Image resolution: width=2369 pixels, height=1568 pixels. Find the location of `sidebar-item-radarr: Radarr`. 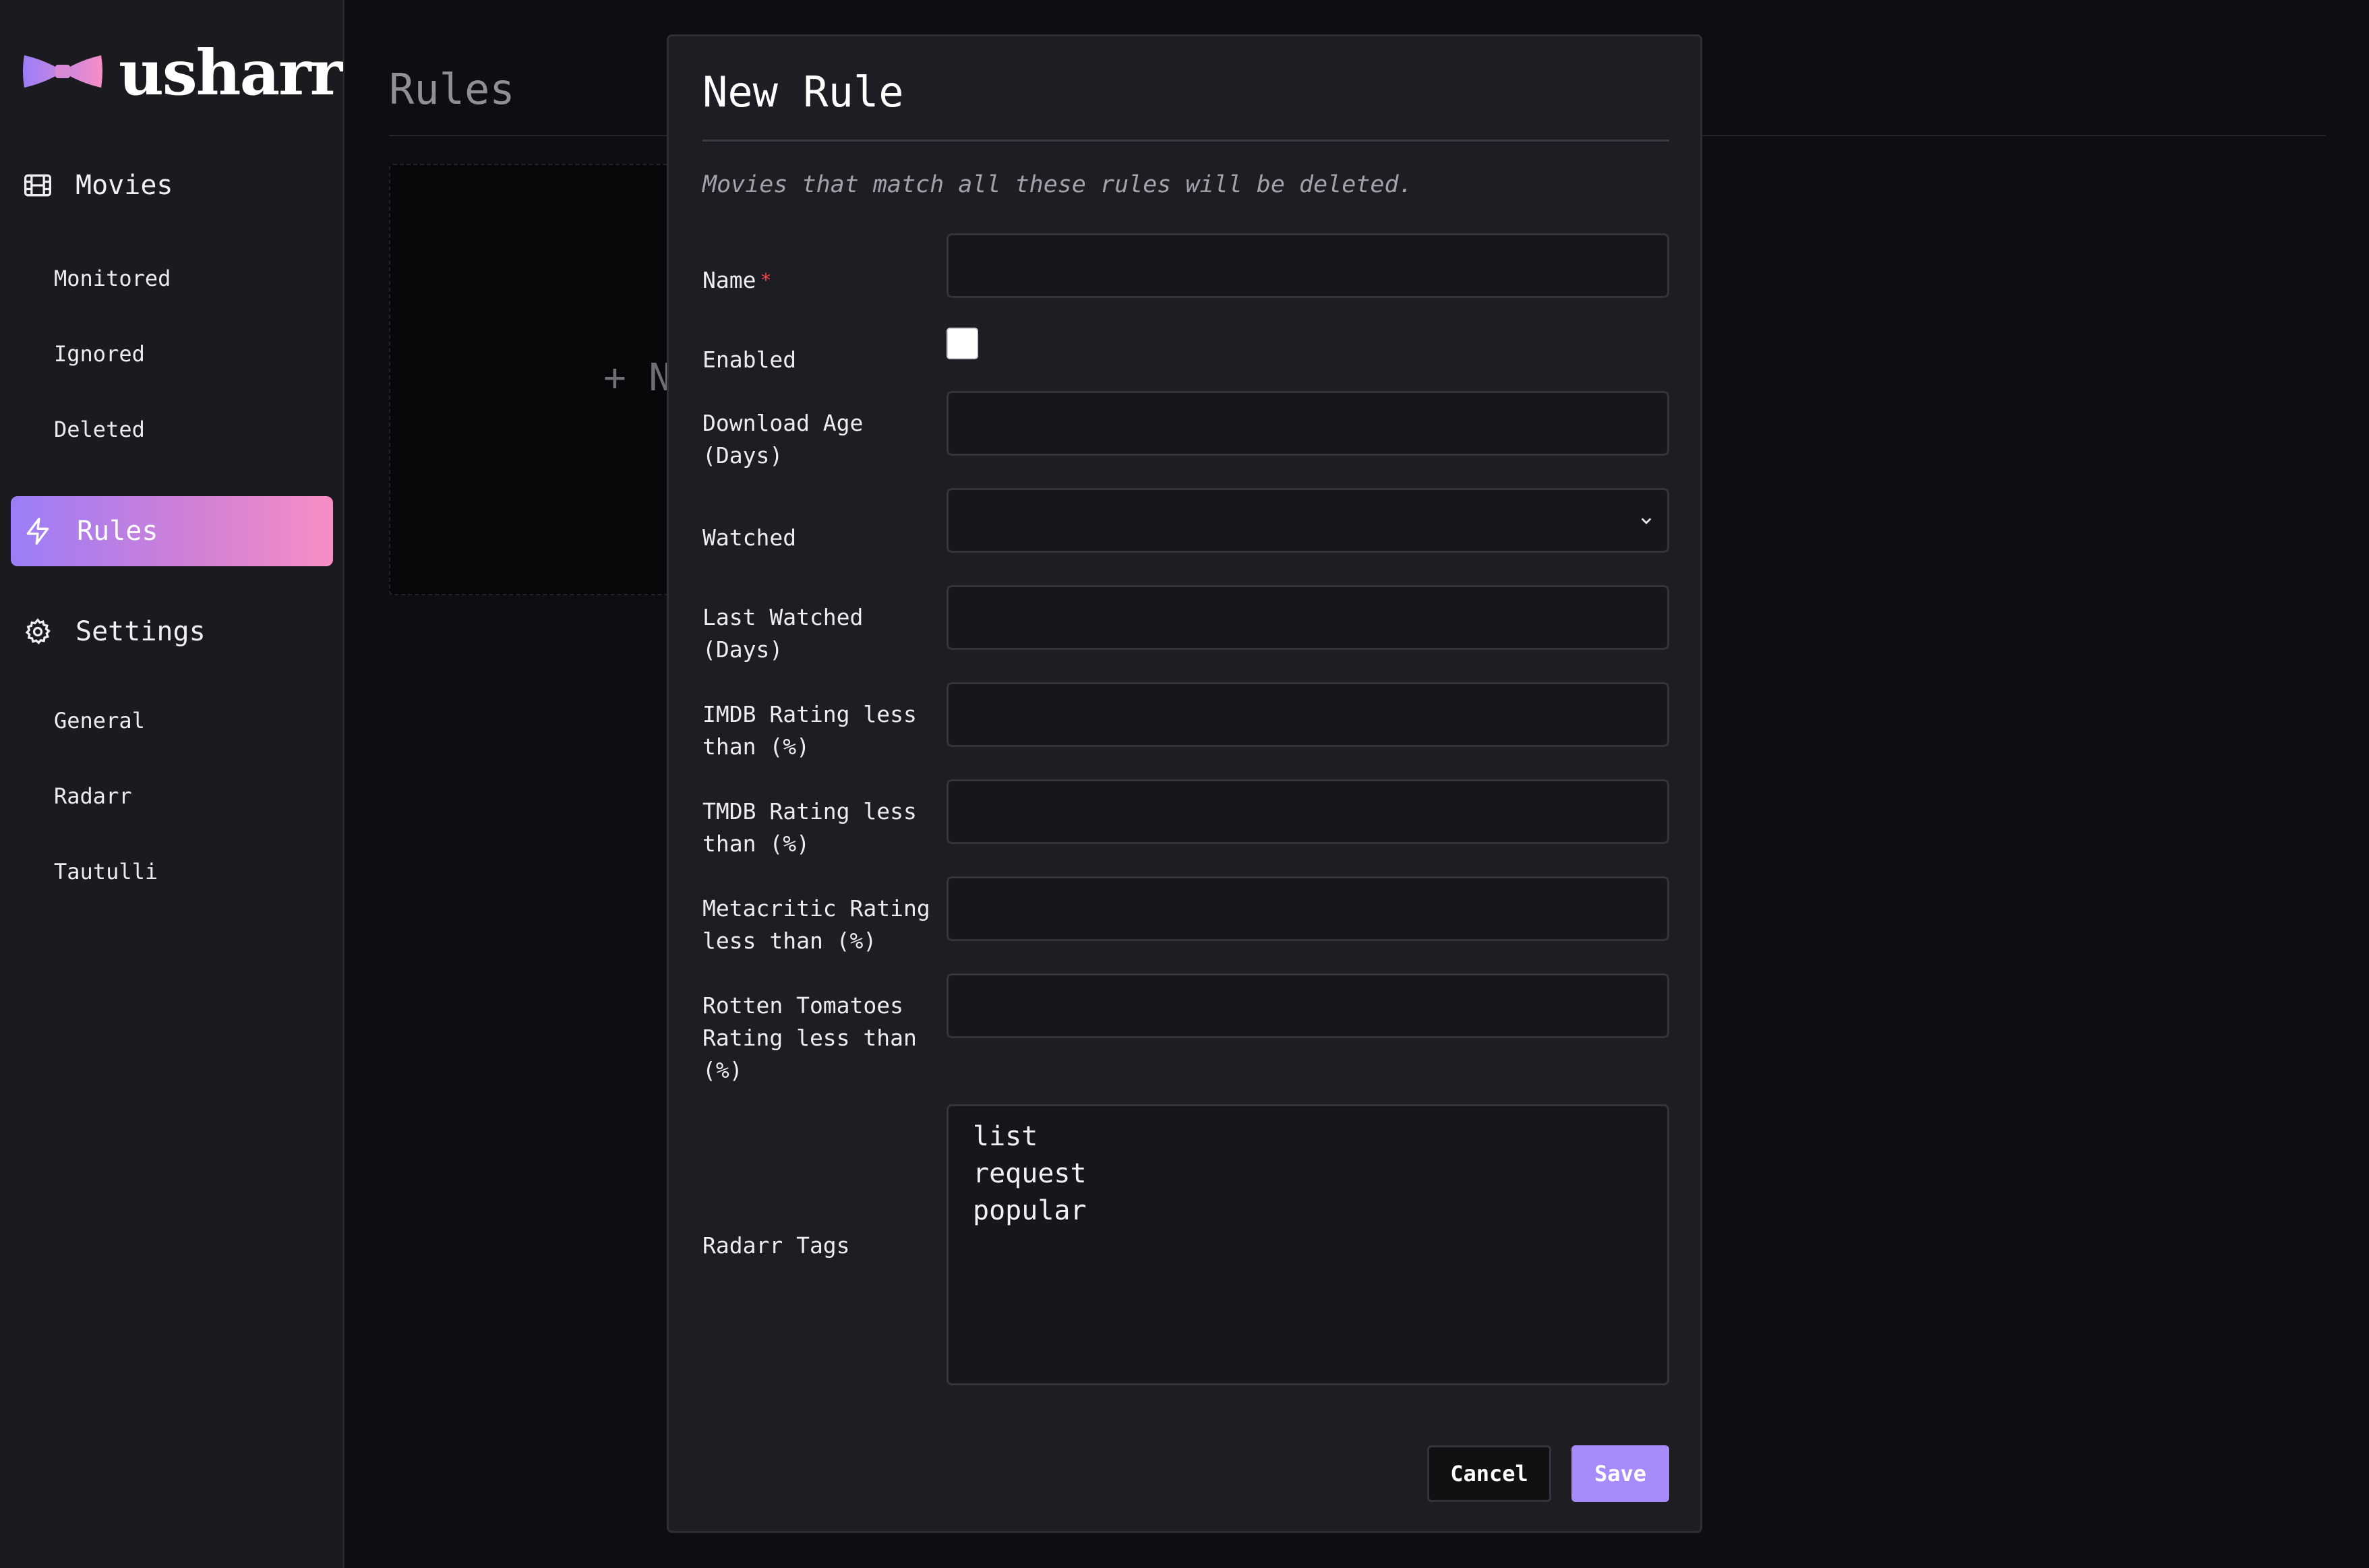

sidebar-item-radarr: Radarr is located at coordinates (93, 796).